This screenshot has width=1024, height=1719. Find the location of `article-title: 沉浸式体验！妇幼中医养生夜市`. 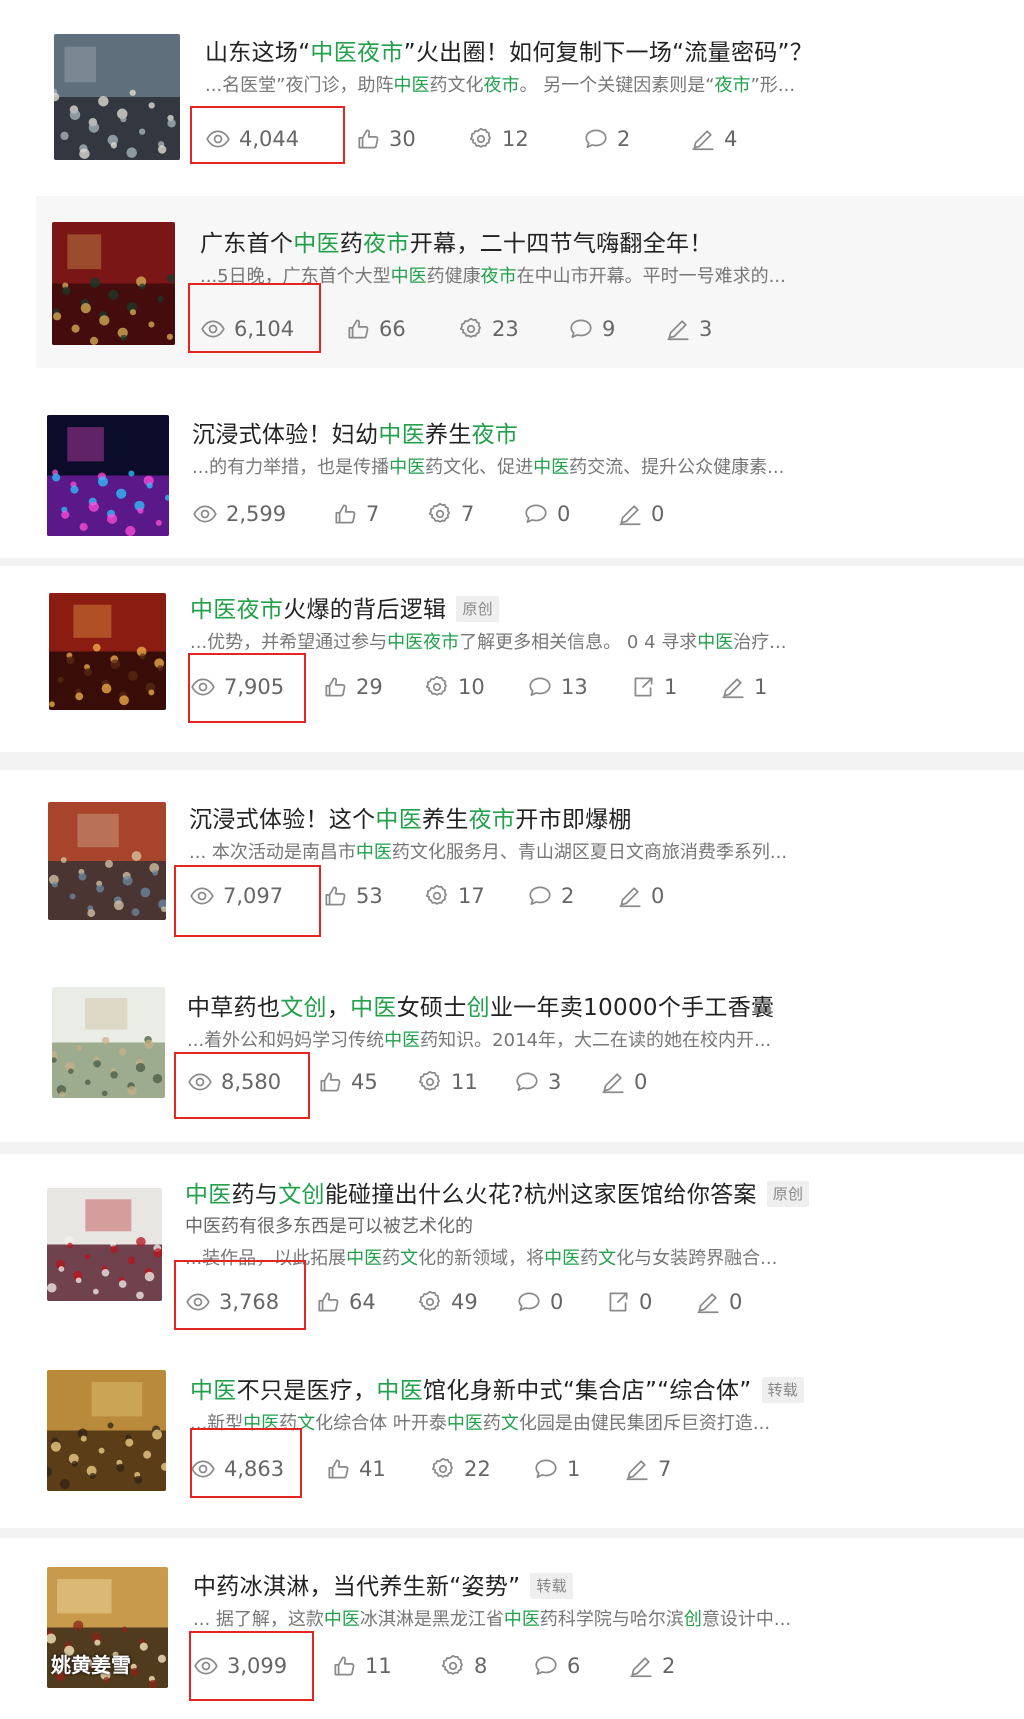

article-title: 沉浸式体验！妇幼中医养生夜市 is located at coordinates (355, 435).